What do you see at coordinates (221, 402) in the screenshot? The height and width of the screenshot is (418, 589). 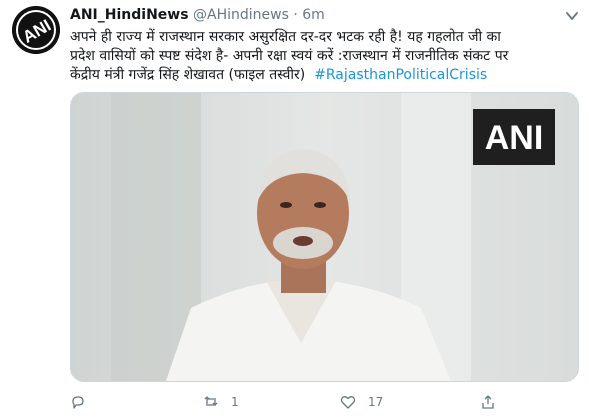 I see `retweet-button: 1` at bounding box center [221, 402].